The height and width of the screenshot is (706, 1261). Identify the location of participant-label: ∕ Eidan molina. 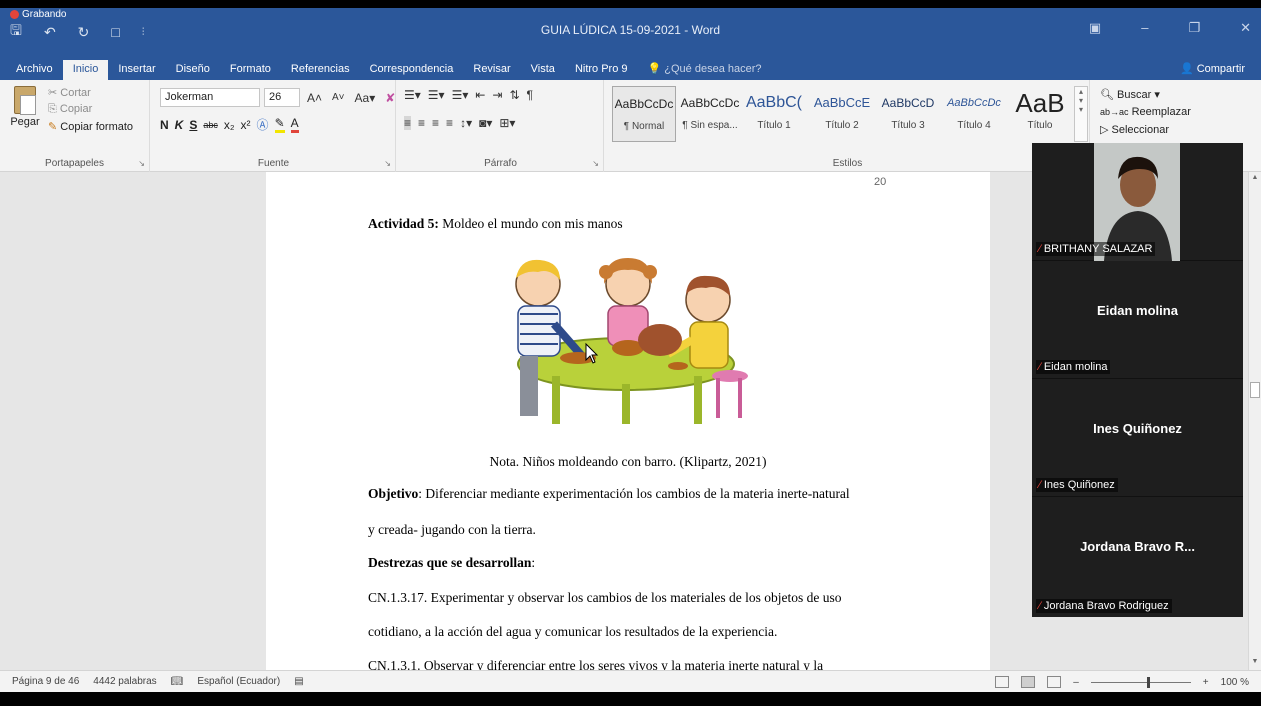
(1073, 367).